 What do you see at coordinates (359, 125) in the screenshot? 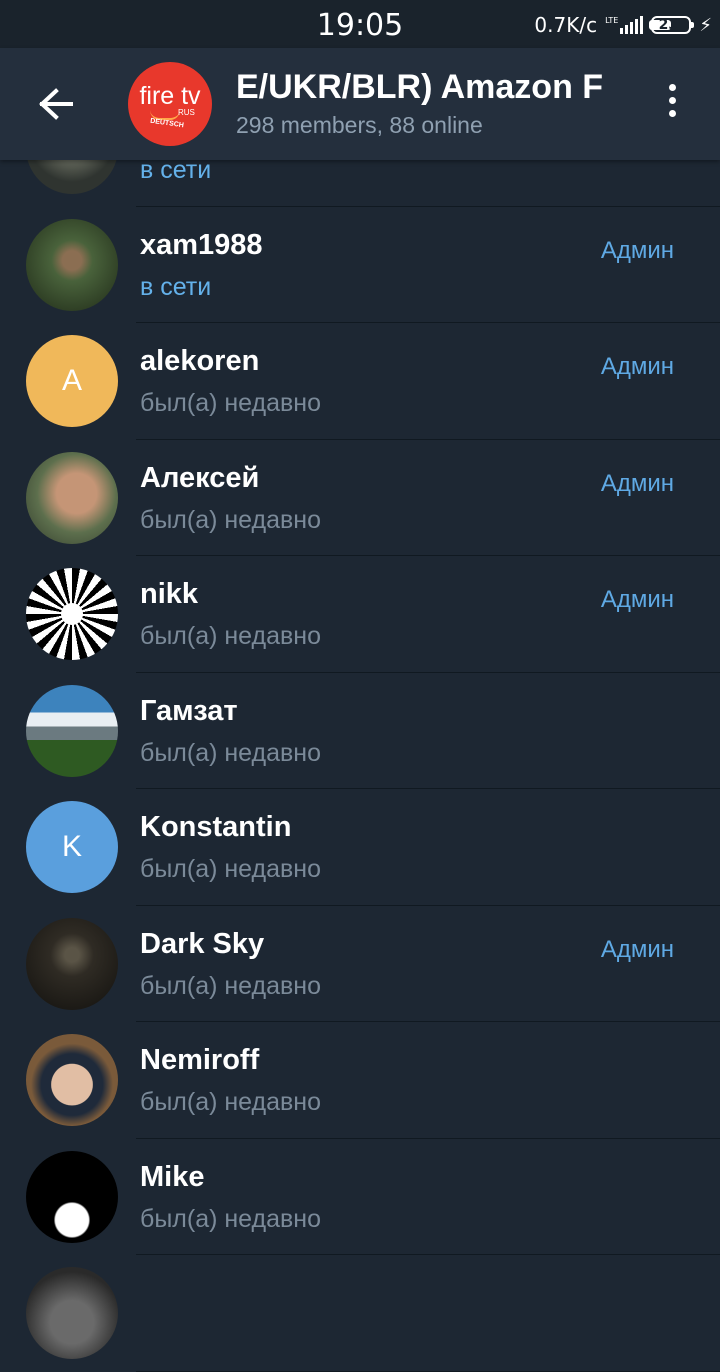
I see `group-subtitle: 298 members, 88 online` at bounding box center [359, 125].